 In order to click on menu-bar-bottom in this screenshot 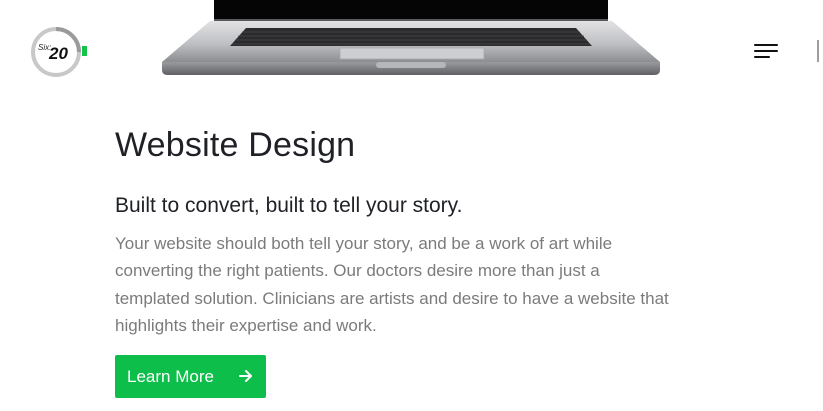, I will do `click(762, 57)`.